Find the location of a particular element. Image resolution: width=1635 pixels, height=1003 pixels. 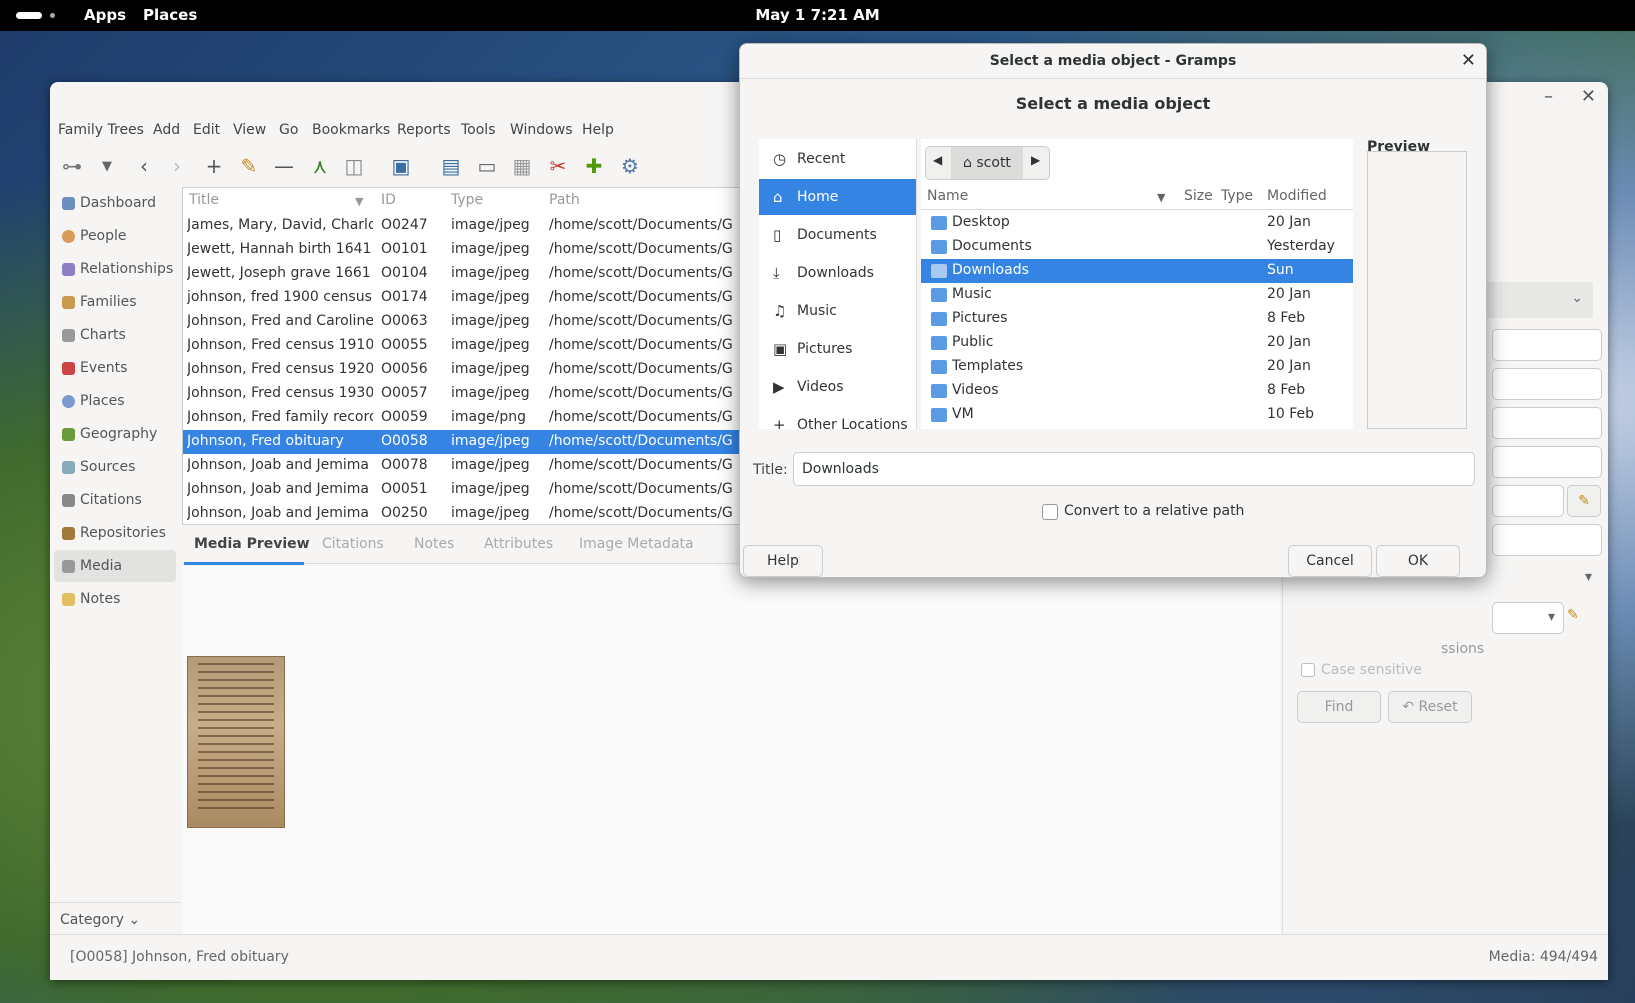

menu-go: Go is located at coordinates (288, 130).